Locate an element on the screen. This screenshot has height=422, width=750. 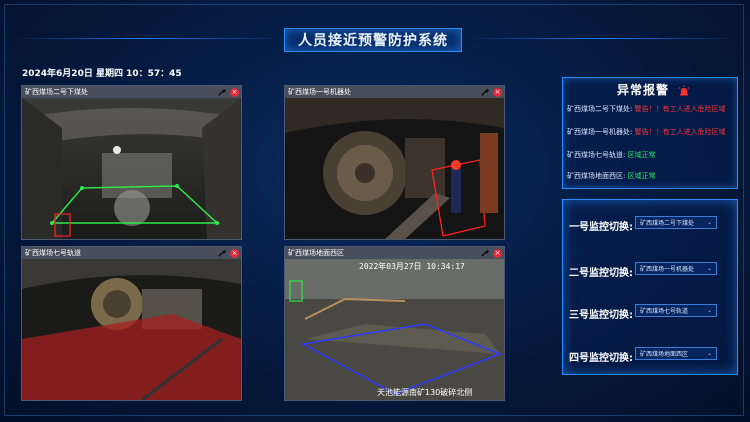
monitor-2-select: 矿西煤场一号机器处 ⌄ is located at coordinates (676, 268).